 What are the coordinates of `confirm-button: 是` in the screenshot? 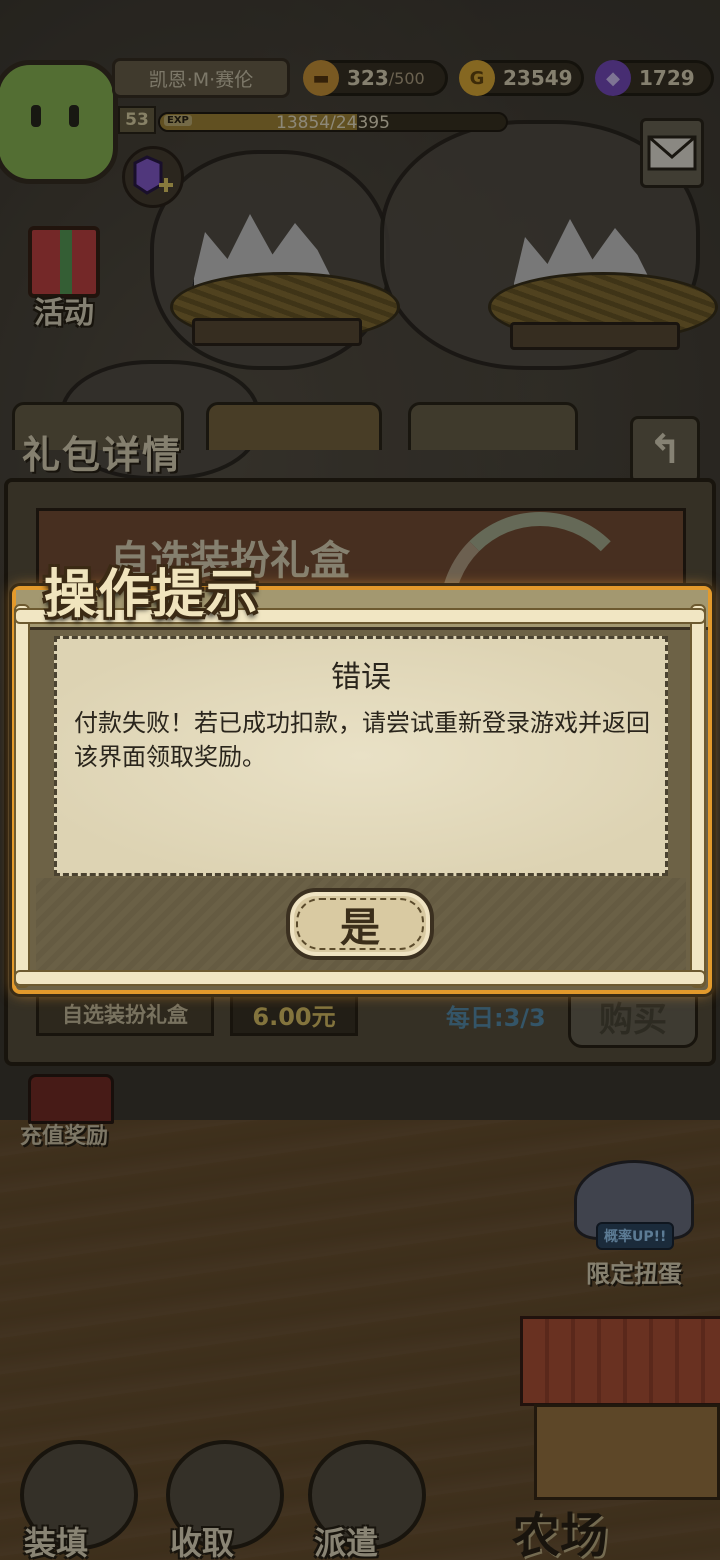 It's located at (360, 924).